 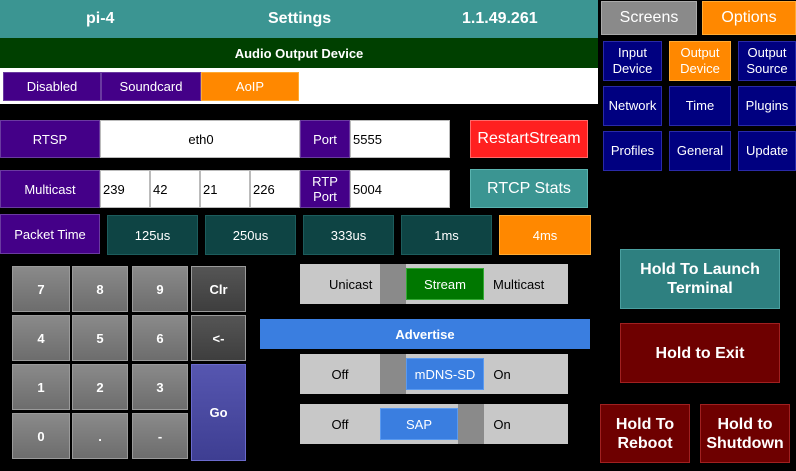 What do you see at coordinates (218, 412) in the screenshot?
I see `key-go: Go` at bounding box center [218, 412].